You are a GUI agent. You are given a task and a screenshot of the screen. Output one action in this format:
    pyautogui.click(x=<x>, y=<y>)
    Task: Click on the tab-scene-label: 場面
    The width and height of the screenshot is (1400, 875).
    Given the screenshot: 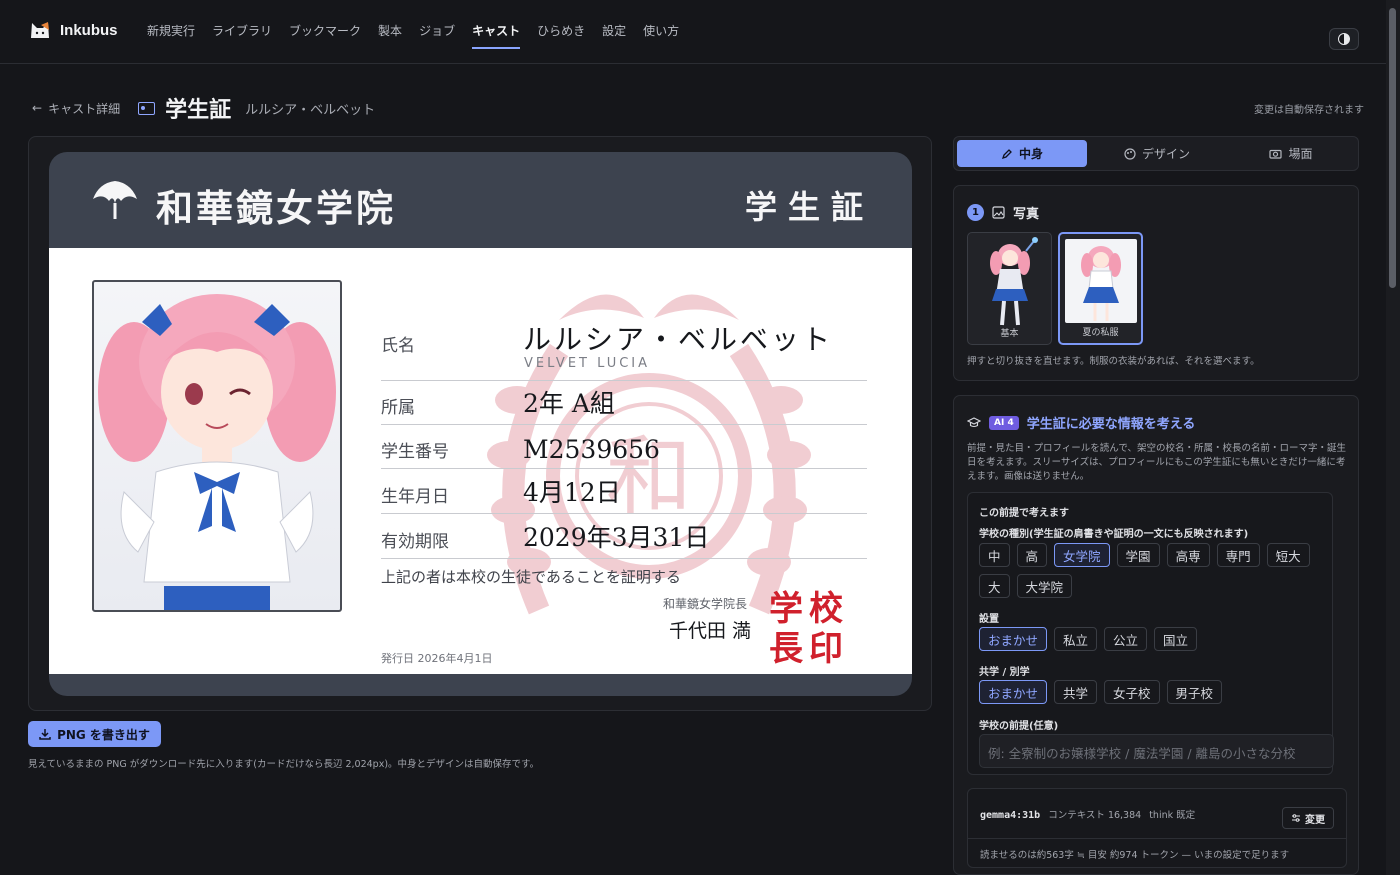 What is the action you would take?
    pyautogui.click(x=1300, y=154)
    